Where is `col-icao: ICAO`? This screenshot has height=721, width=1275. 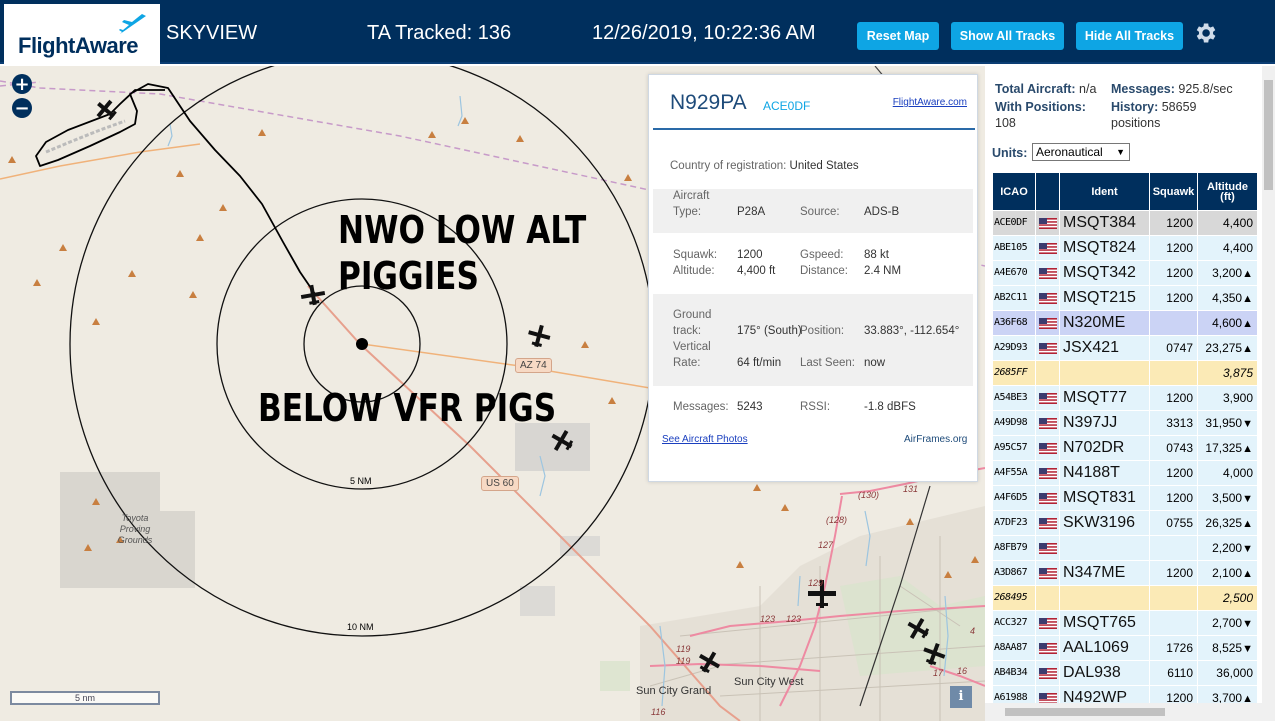 col-icao: ICAO is located at coordinates (1014, 191).